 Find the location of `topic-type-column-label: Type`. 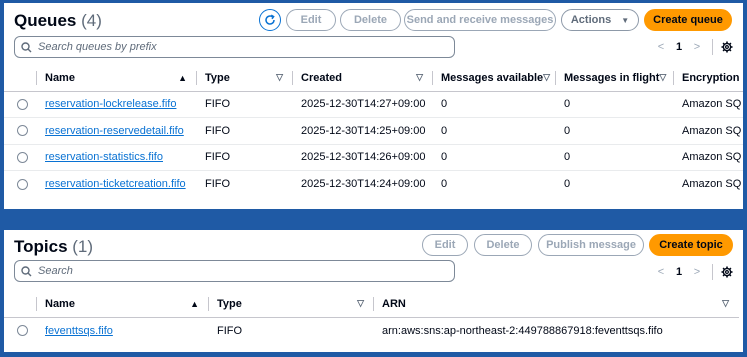

topic-type-column-label: Type is located at coordinates (229, 303).